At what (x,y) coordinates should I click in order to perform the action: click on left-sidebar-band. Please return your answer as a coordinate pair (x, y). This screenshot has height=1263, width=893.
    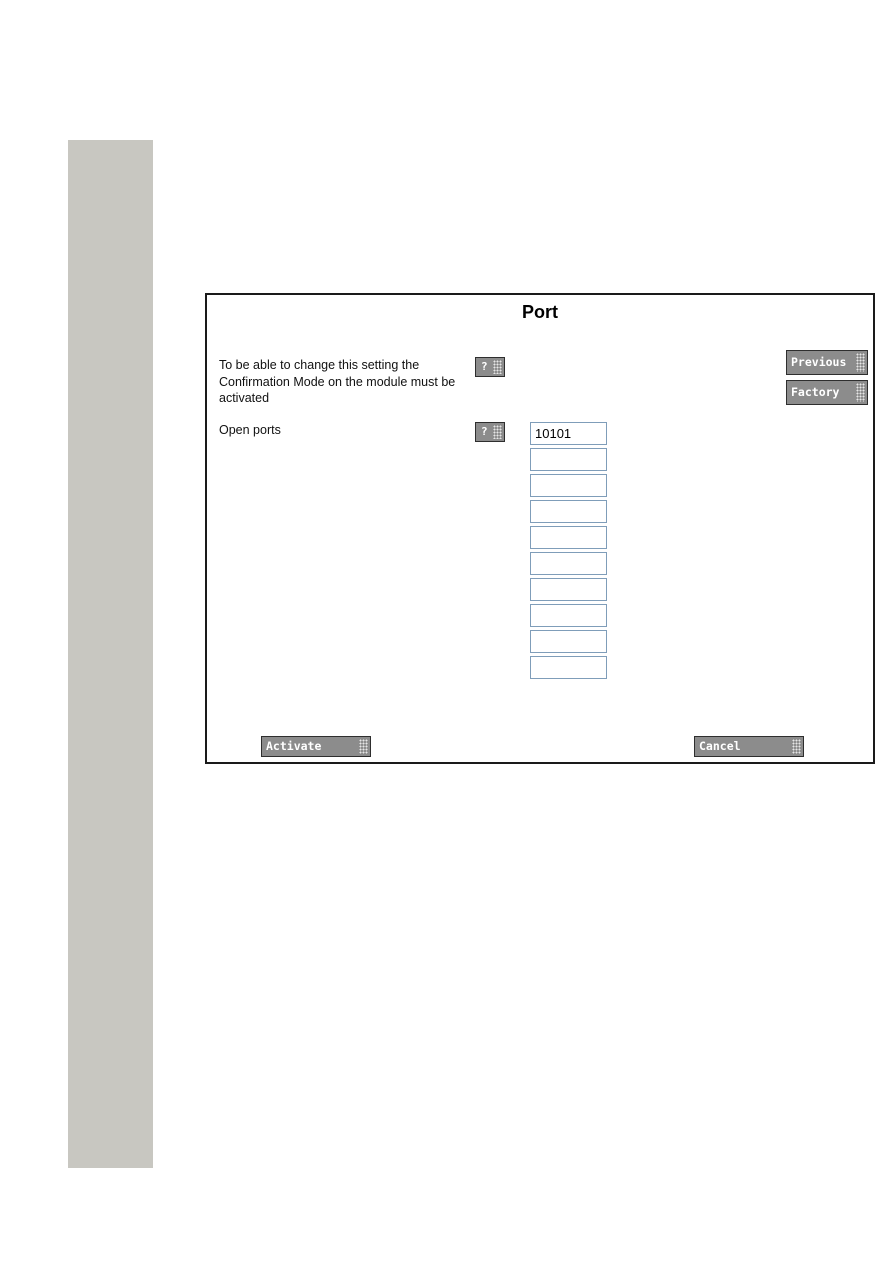
    Looking at the image, I should click on (110, 654).